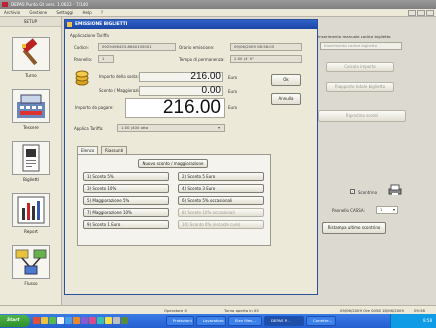 The width and height of the screenshot is (436, 328). Describe the element at coordinates (412, 13) in the screenshot. I see `minimize-button` at that location.